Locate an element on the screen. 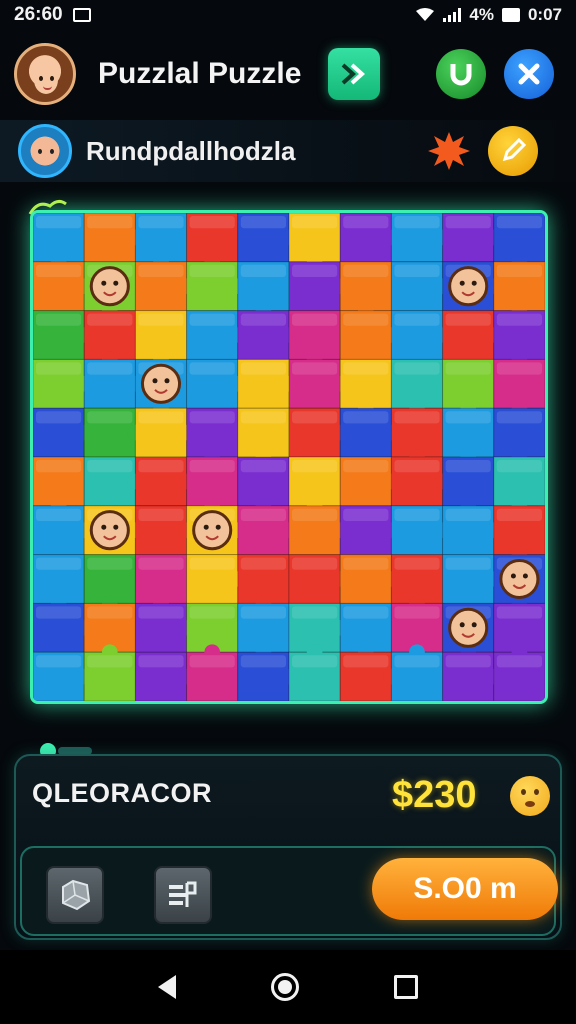 The height and width of the screenshot is (1024, 576). edit-button is located at coordinates (513, 151).